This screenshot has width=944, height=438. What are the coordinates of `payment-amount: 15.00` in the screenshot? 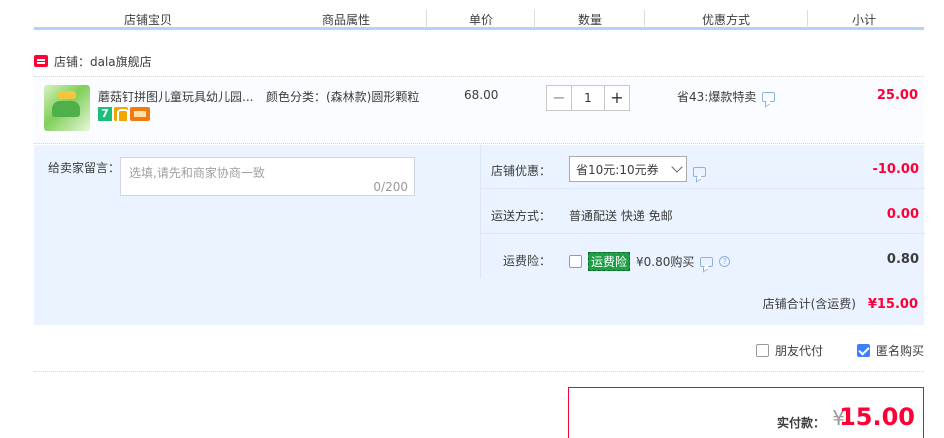 It's located at (877, 417).